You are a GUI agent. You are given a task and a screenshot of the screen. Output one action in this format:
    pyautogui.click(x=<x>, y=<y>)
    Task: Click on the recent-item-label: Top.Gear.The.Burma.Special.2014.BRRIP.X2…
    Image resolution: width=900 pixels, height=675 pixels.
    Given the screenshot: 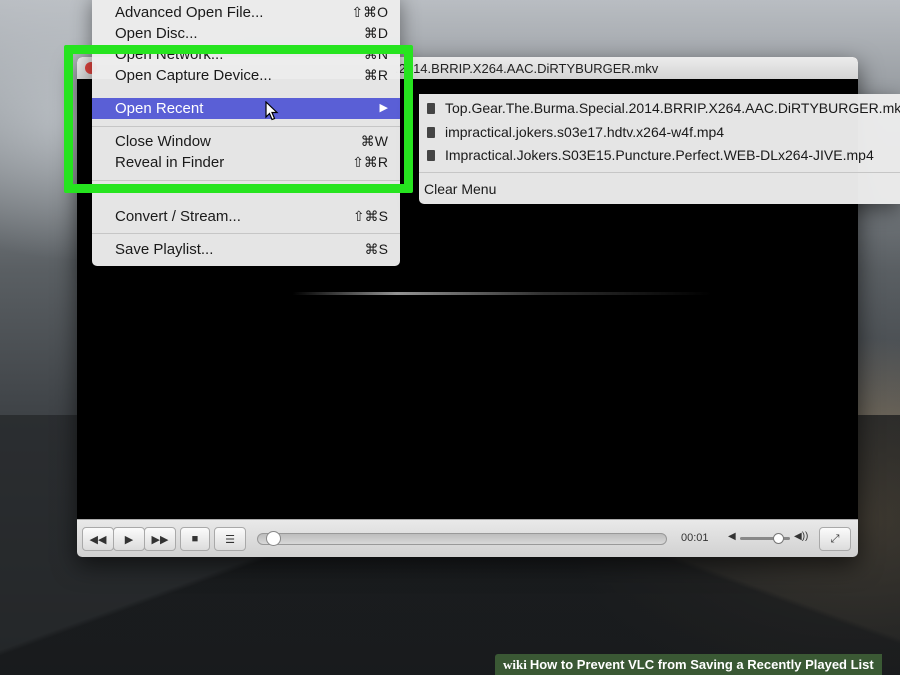 What is the action you would take?
    pyautogui.click(x=672, y=108)
    